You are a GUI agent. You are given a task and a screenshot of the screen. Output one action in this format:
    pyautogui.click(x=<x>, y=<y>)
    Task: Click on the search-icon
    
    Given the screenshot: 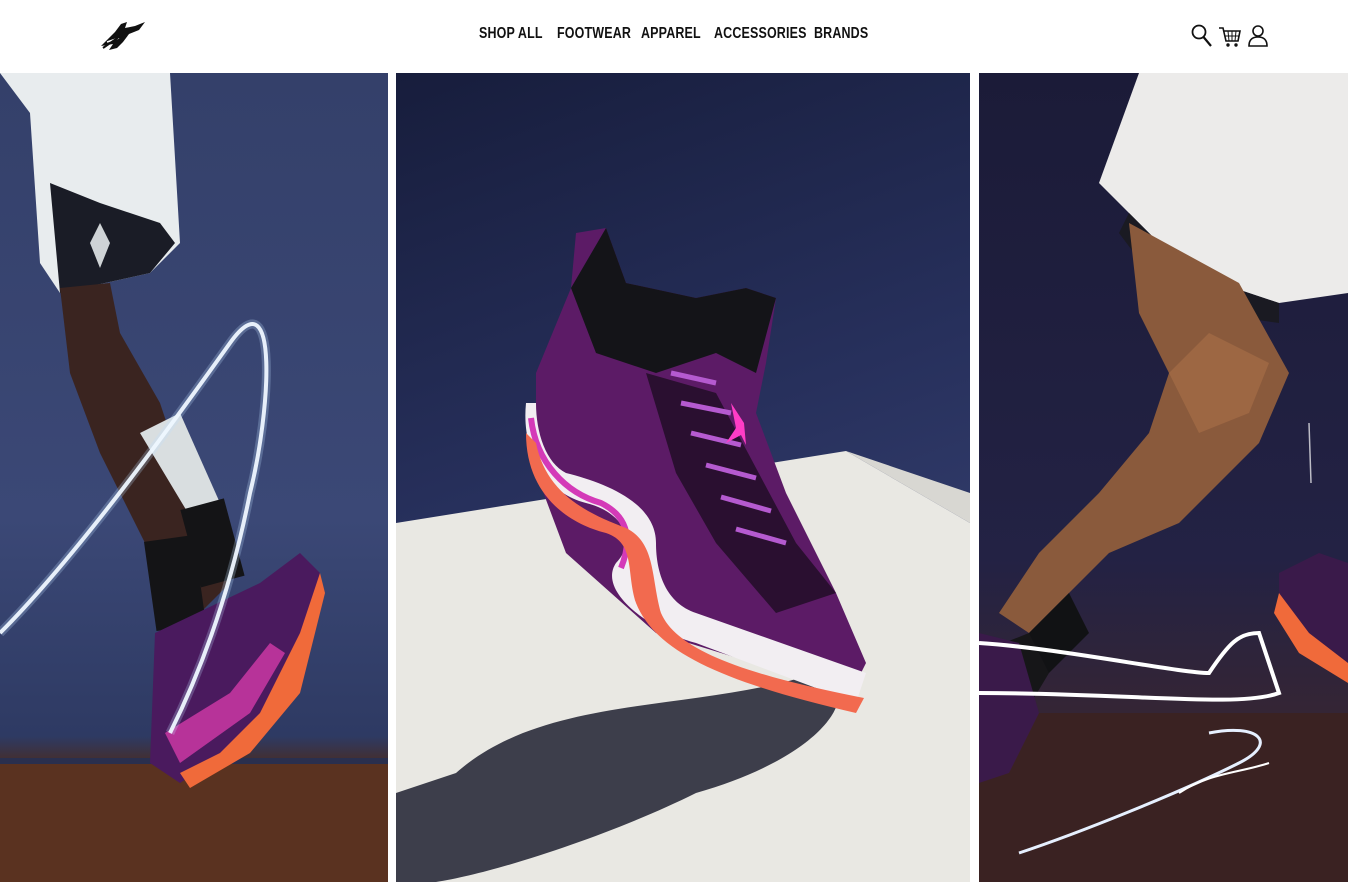 What is the action you would take?
    pyautogui.click(x=1202, y=36)
    